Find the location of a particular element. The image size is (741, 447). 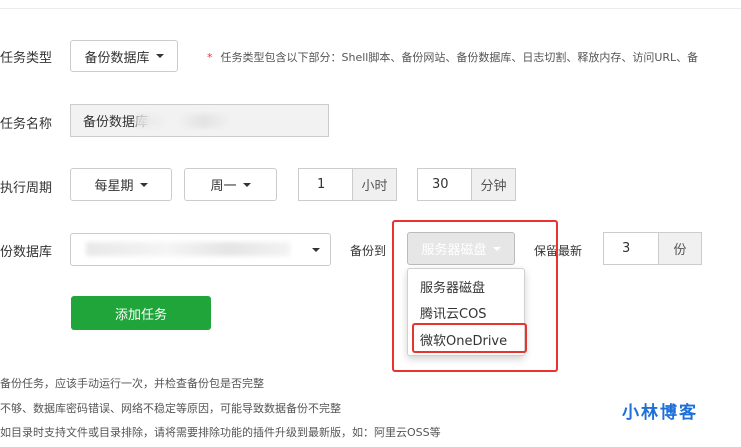

keep-unit: 份 is located at coordinates (680, 248).